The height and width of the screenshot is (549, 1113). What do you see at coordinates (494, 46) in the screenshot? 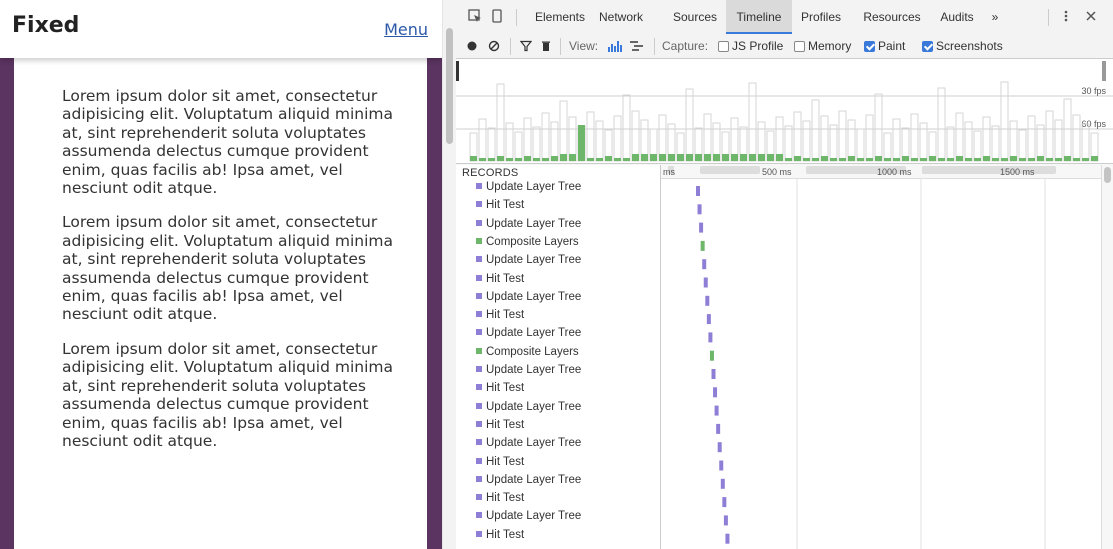
I see `clear-icon` at bounding box center [494, 46].